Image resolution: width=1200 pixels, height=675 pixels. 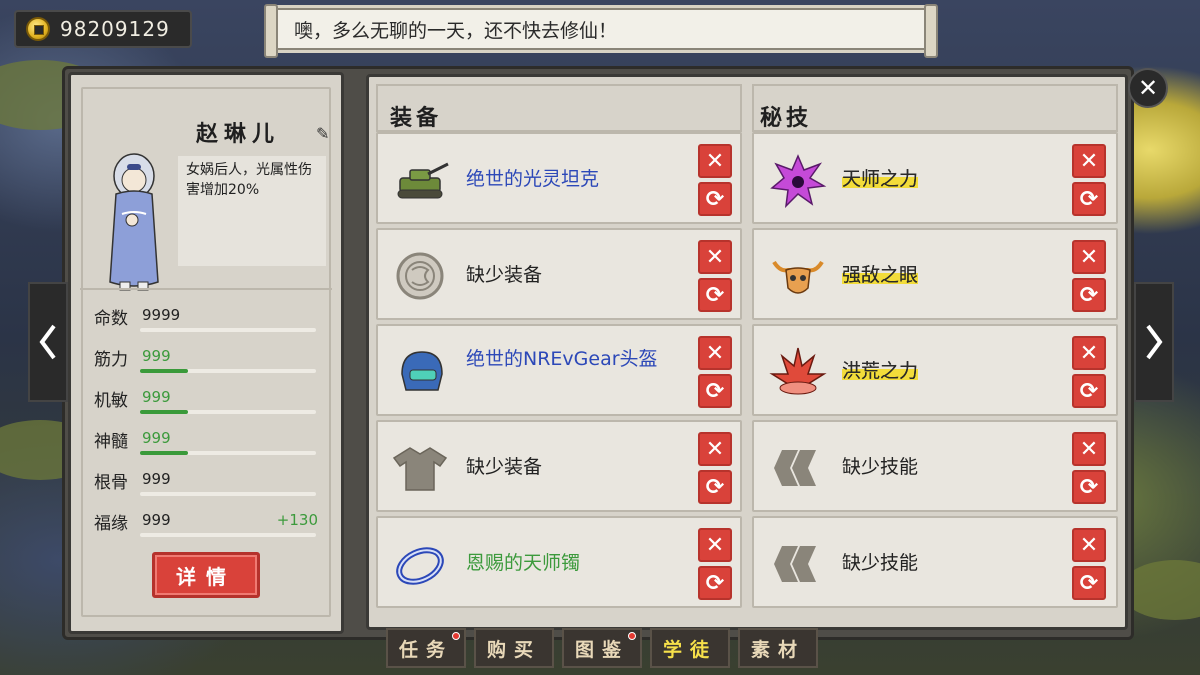 I want to click on red-flame-icon, so click(x=798, y=371).